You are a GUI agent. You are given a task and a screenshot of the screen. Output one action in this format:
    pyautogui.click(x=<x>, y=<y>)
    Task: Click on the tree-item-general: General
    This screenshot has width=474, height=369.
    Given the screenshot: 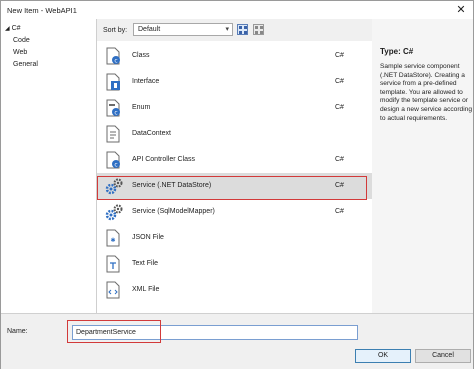 What is the action you would take?
    pyautogui.click(x=25, y=64)
    